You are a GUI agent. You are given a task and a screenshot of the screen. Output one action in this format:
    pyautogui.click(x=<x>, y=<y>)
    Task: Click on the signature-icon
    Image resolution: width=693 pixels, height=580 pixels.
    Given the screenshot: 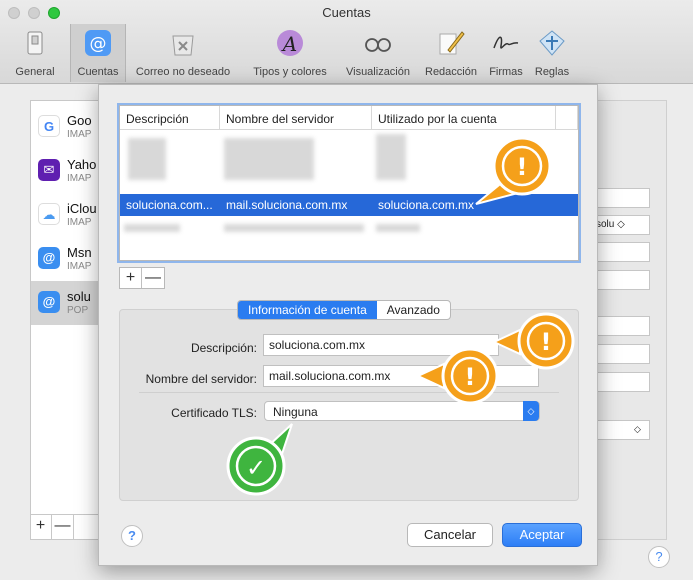 What is the action you would take?
    pyautogui.click(x=506, y=42)
    